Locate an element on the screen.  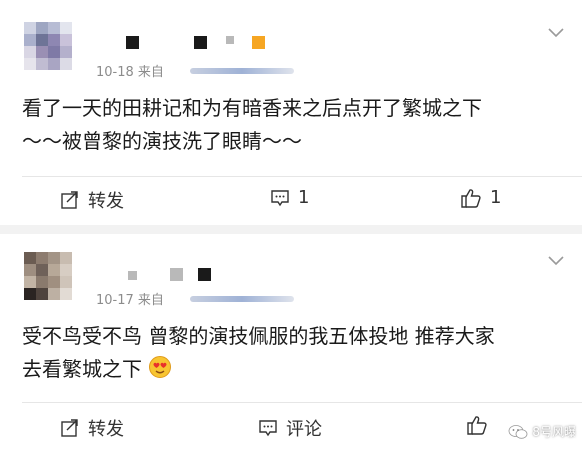
watermark: 8号风曝 is located at coordinates (542, 431).